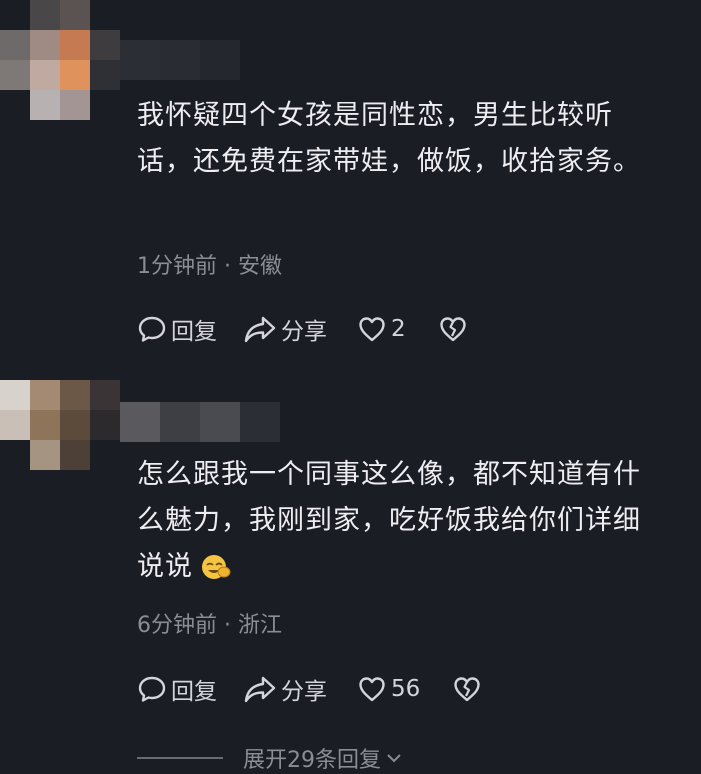  I want to click on comment-location: 安徽, so click(259, 266).